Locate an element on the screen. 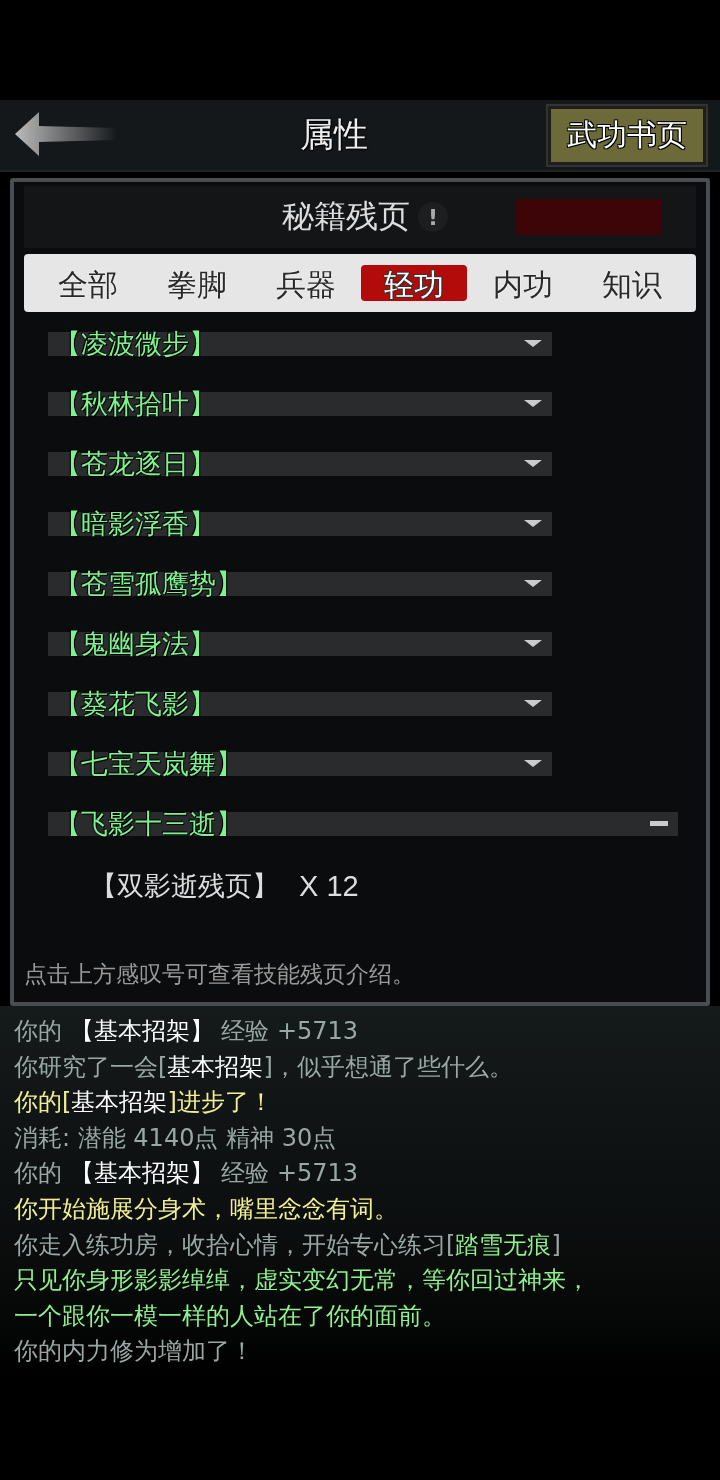 Image resolution: width=720 pixels, height=1480 pixels. category-tab: 轻功 is located at coordinates (414, 283).